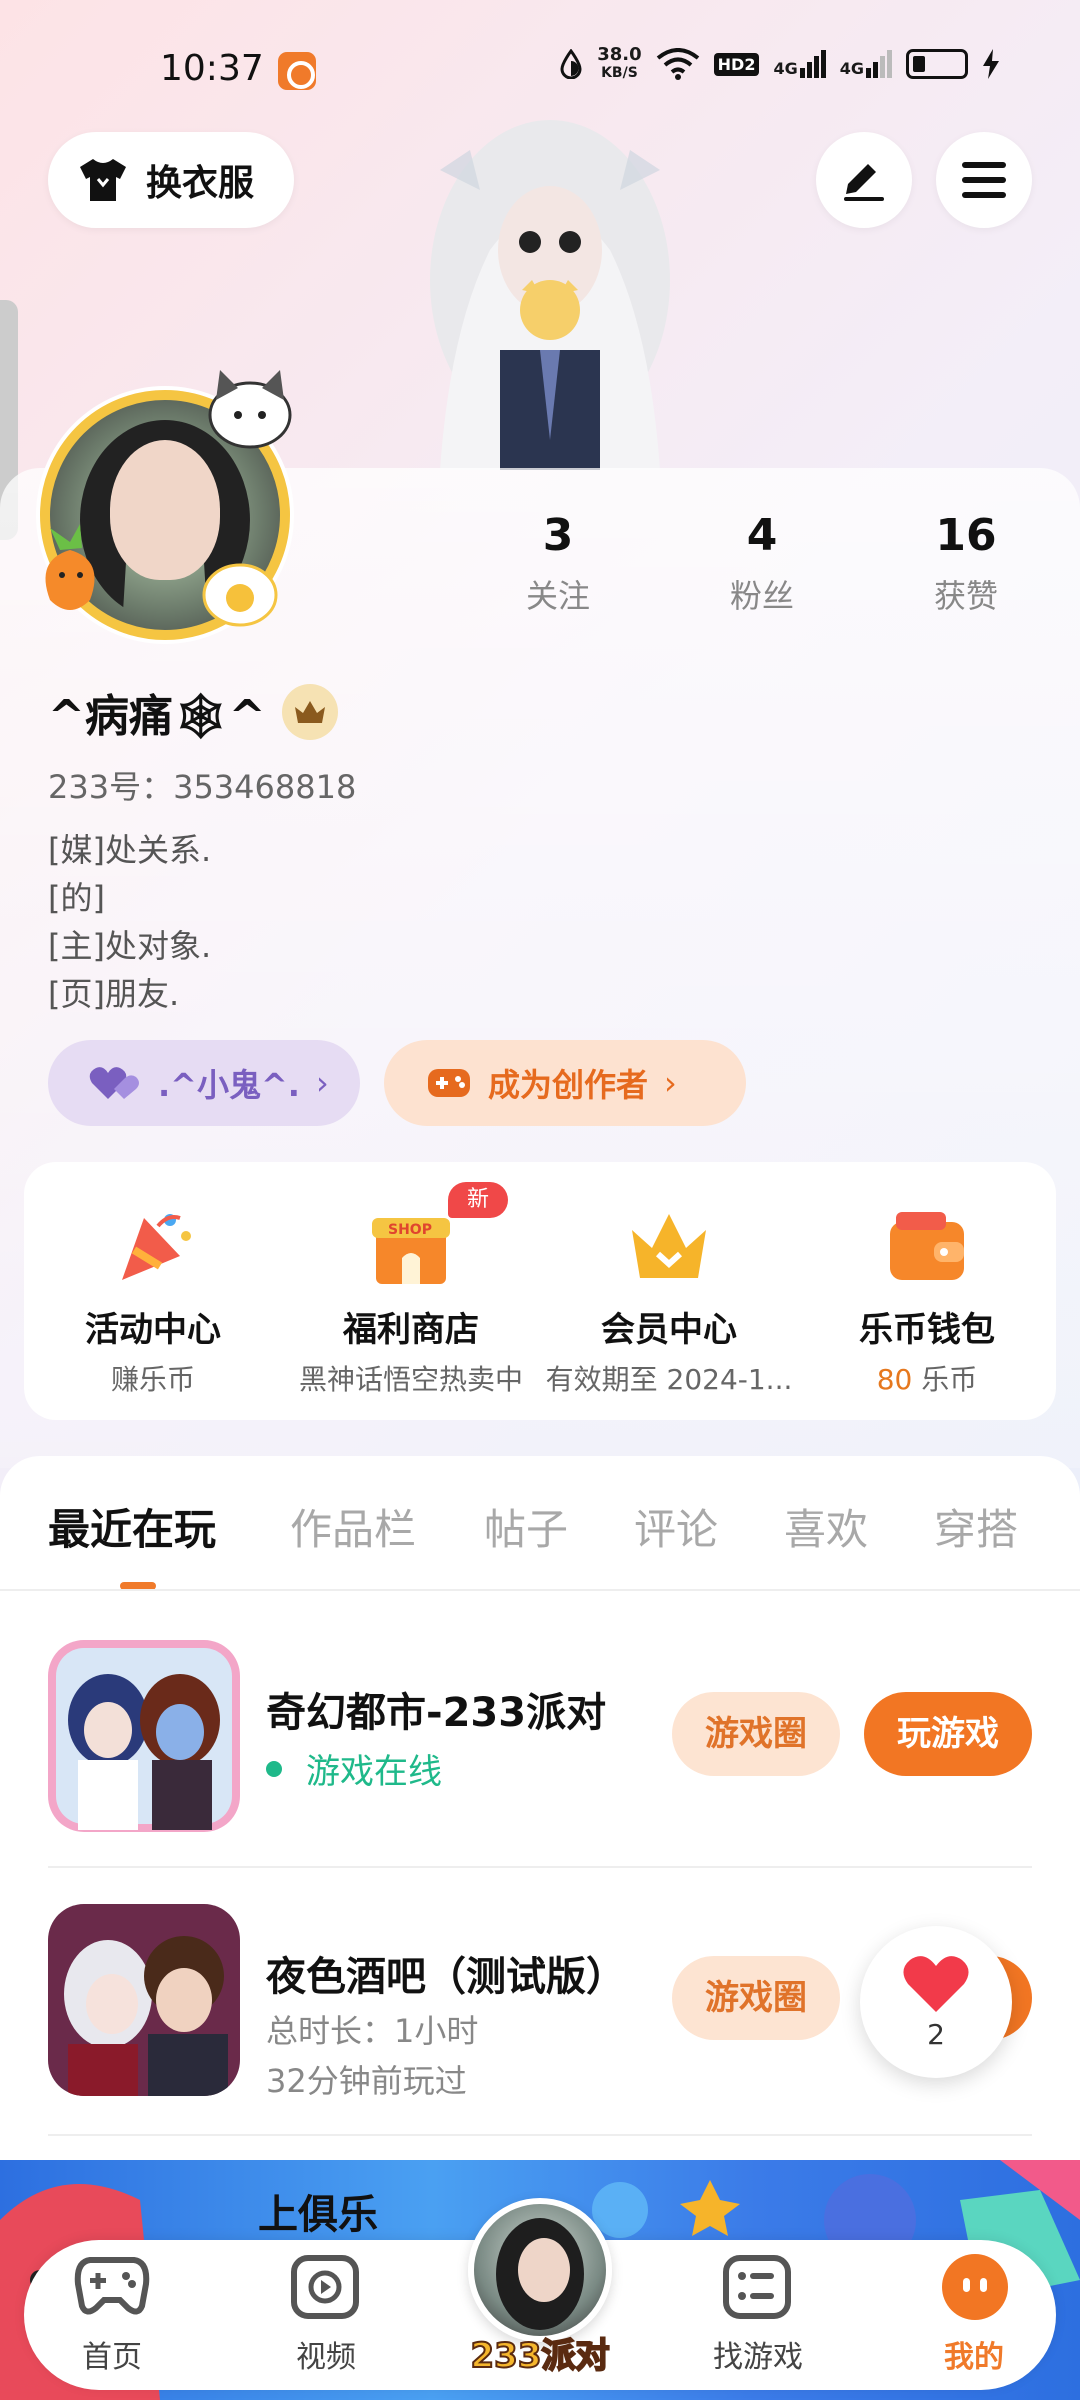 The image size is (1080, 2400). I want to click on wallet-unit: 乐币, so click(949, 1379).